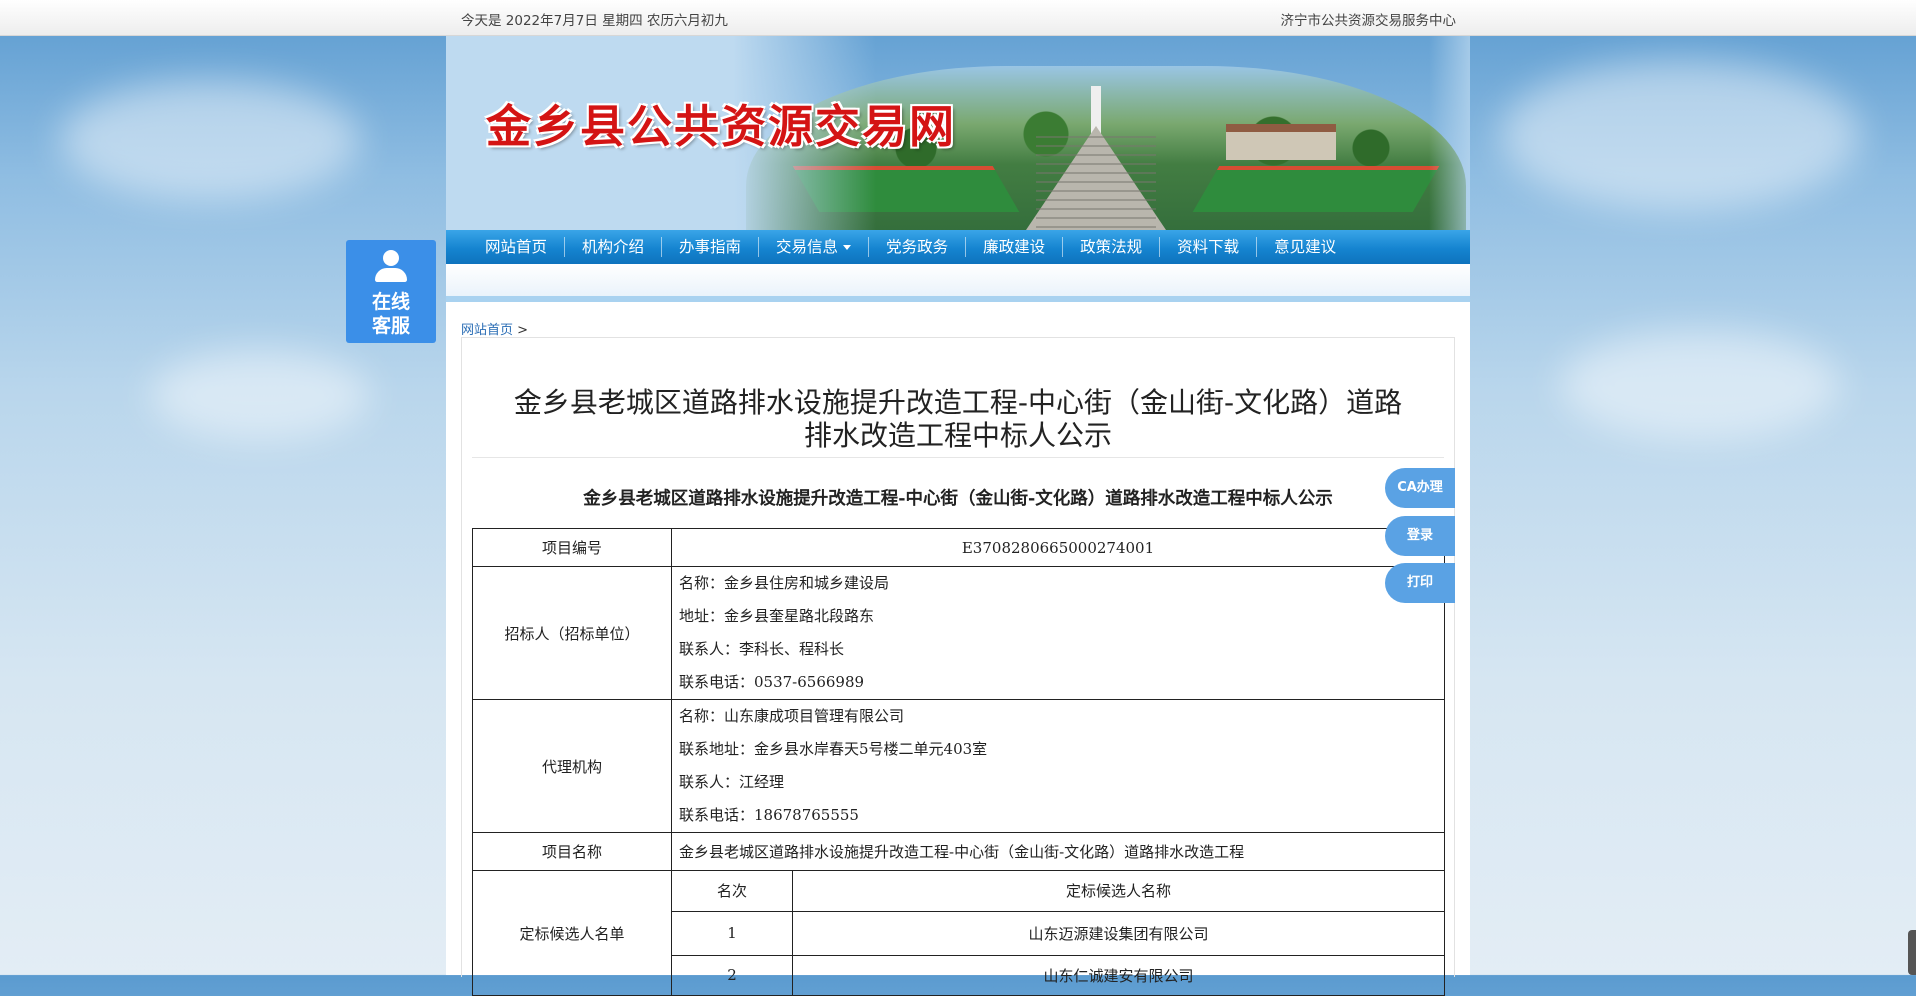 This screenshot has height=996, width=1916. What do you see at coordinates (1420, 488) in the screenshot?
I see `ca-service-button: CA办理` at bounding box center [1420, 488].